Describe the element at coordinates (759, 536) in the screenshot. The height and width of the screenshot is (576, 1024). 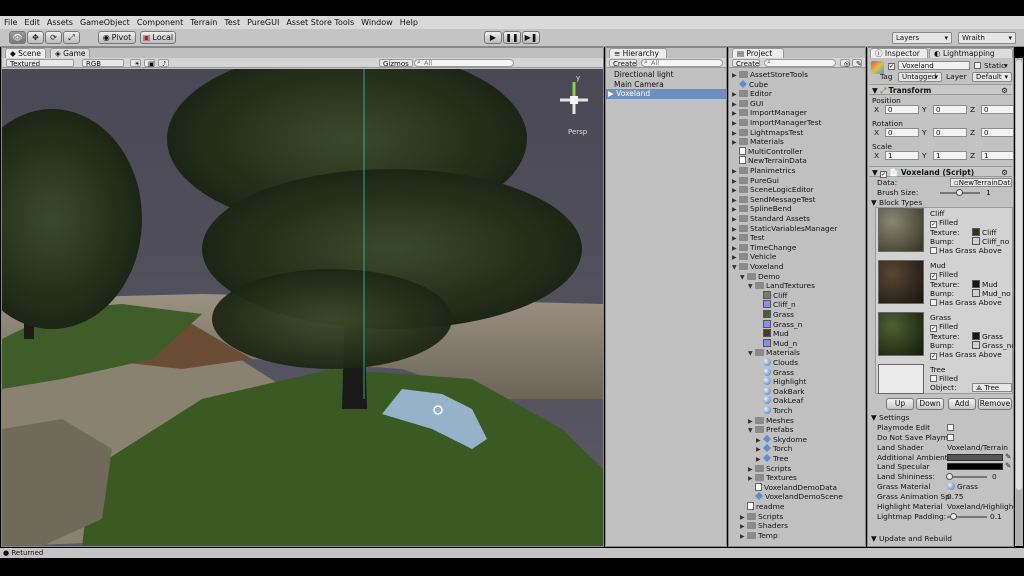
I see `project-item: ▶ Temp` at that location.